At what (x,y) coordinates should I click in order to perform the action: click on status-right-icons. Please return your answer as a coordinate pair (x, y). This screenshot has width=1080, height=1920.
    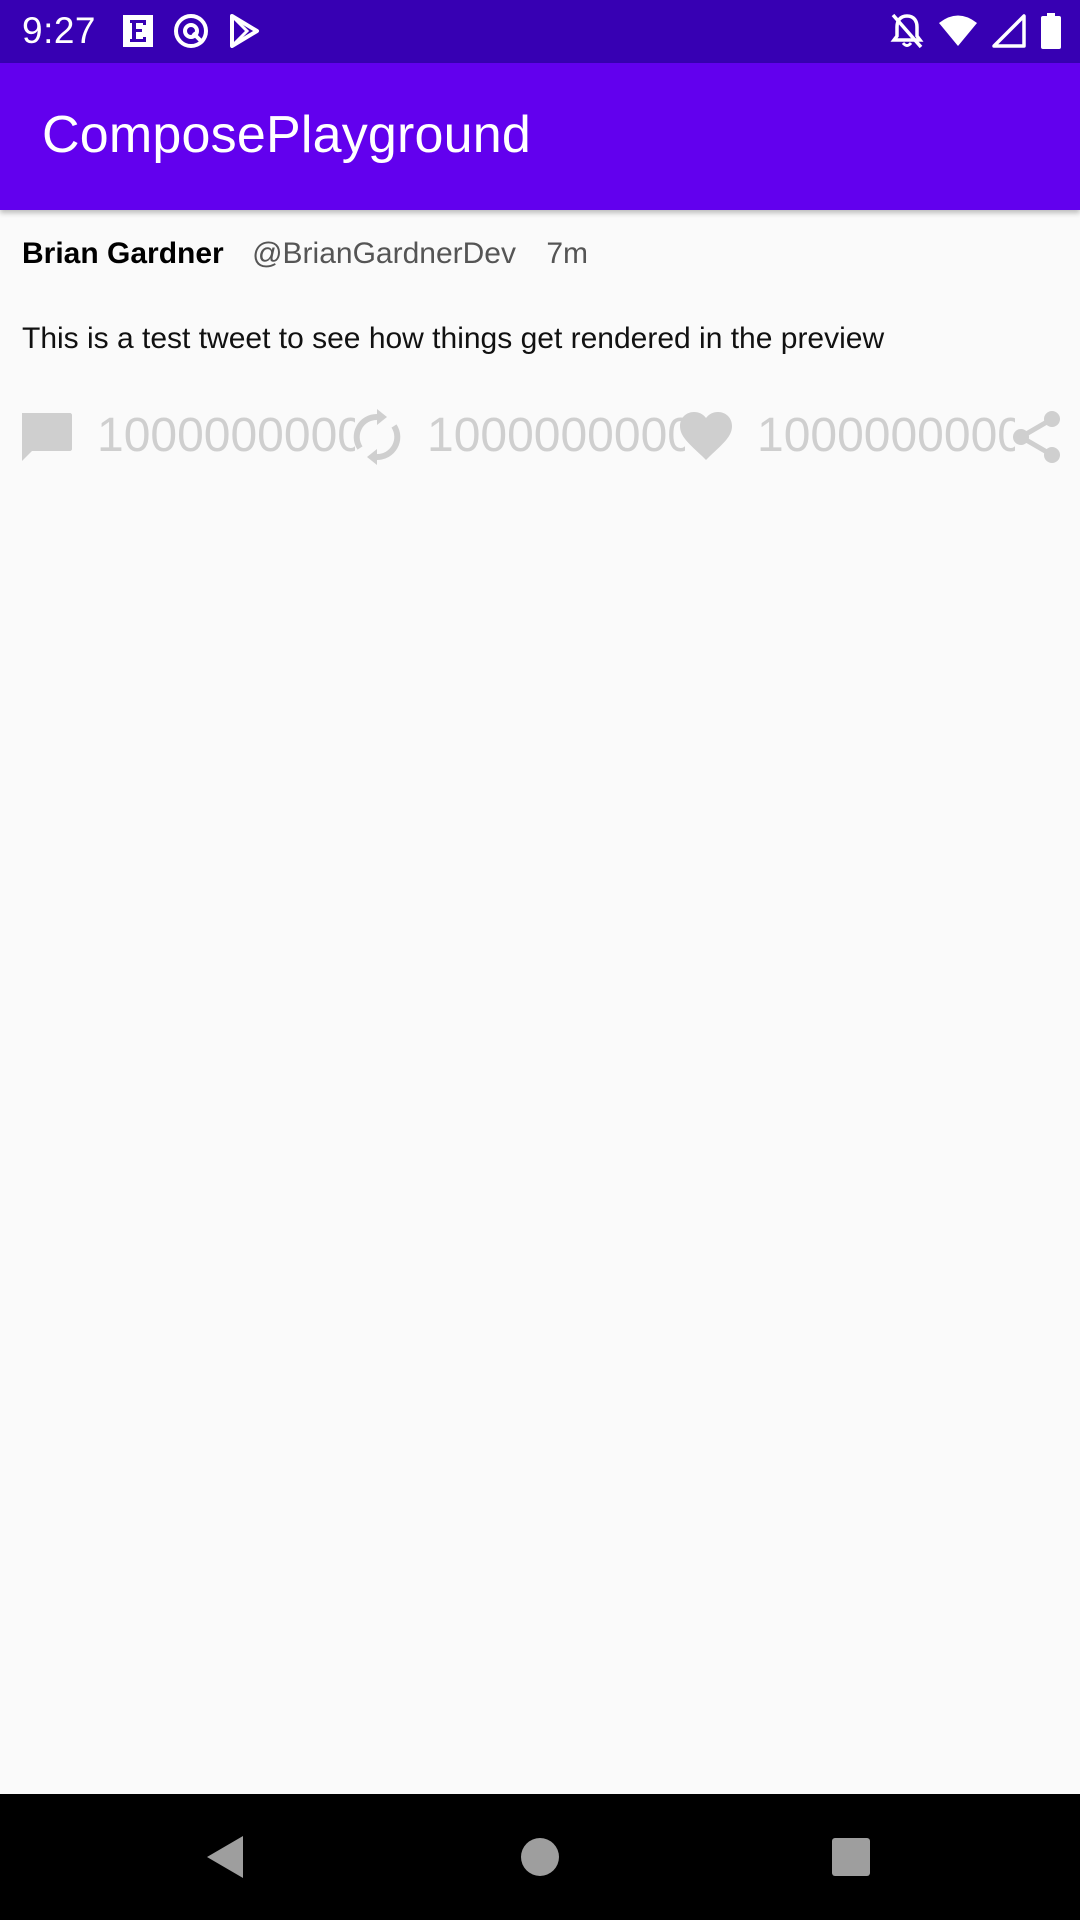
    Looking at the image, I should click on (976, 31).